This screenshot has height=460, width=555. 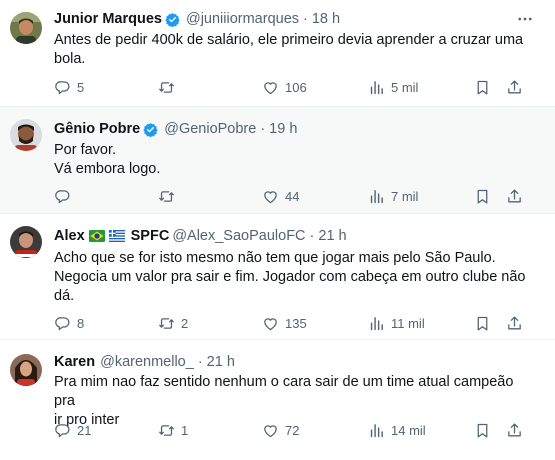 What do you see at coordinates (280, 196) in the screenshot?
I see `like-button: 44` at bounding box center [280, 196].